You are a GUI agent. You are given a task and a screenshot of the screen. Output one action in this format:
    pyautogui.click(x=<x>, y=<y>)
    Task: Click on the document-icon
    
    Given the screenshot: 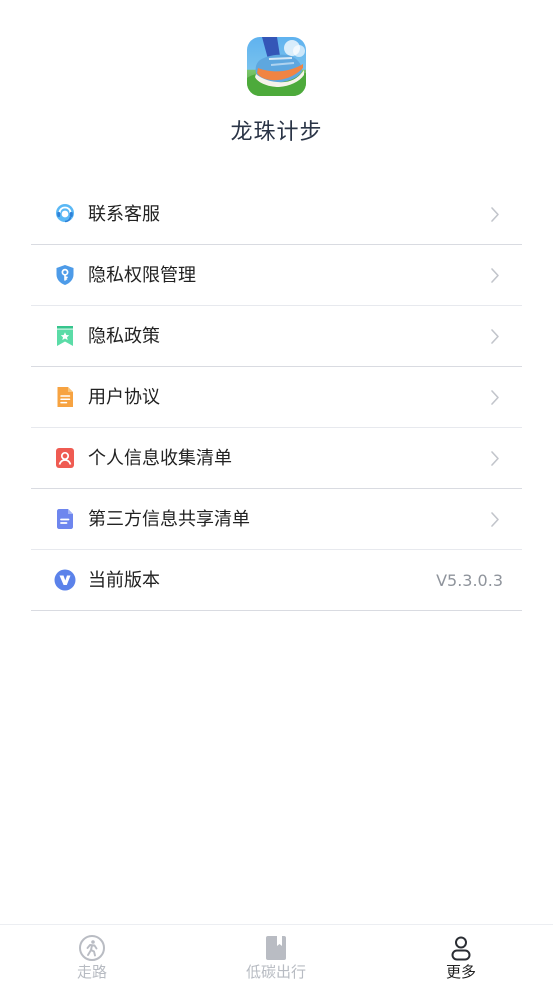 What is the action you would take?
    pyautogui.click(x=65, y=397)
    